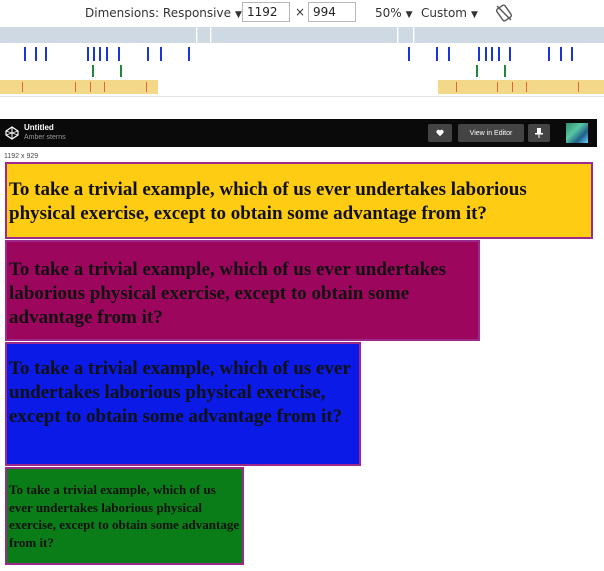 The width and height of the screenshot is (604, 571). I want to click on throttle-label: Custom, so click(444, 13).